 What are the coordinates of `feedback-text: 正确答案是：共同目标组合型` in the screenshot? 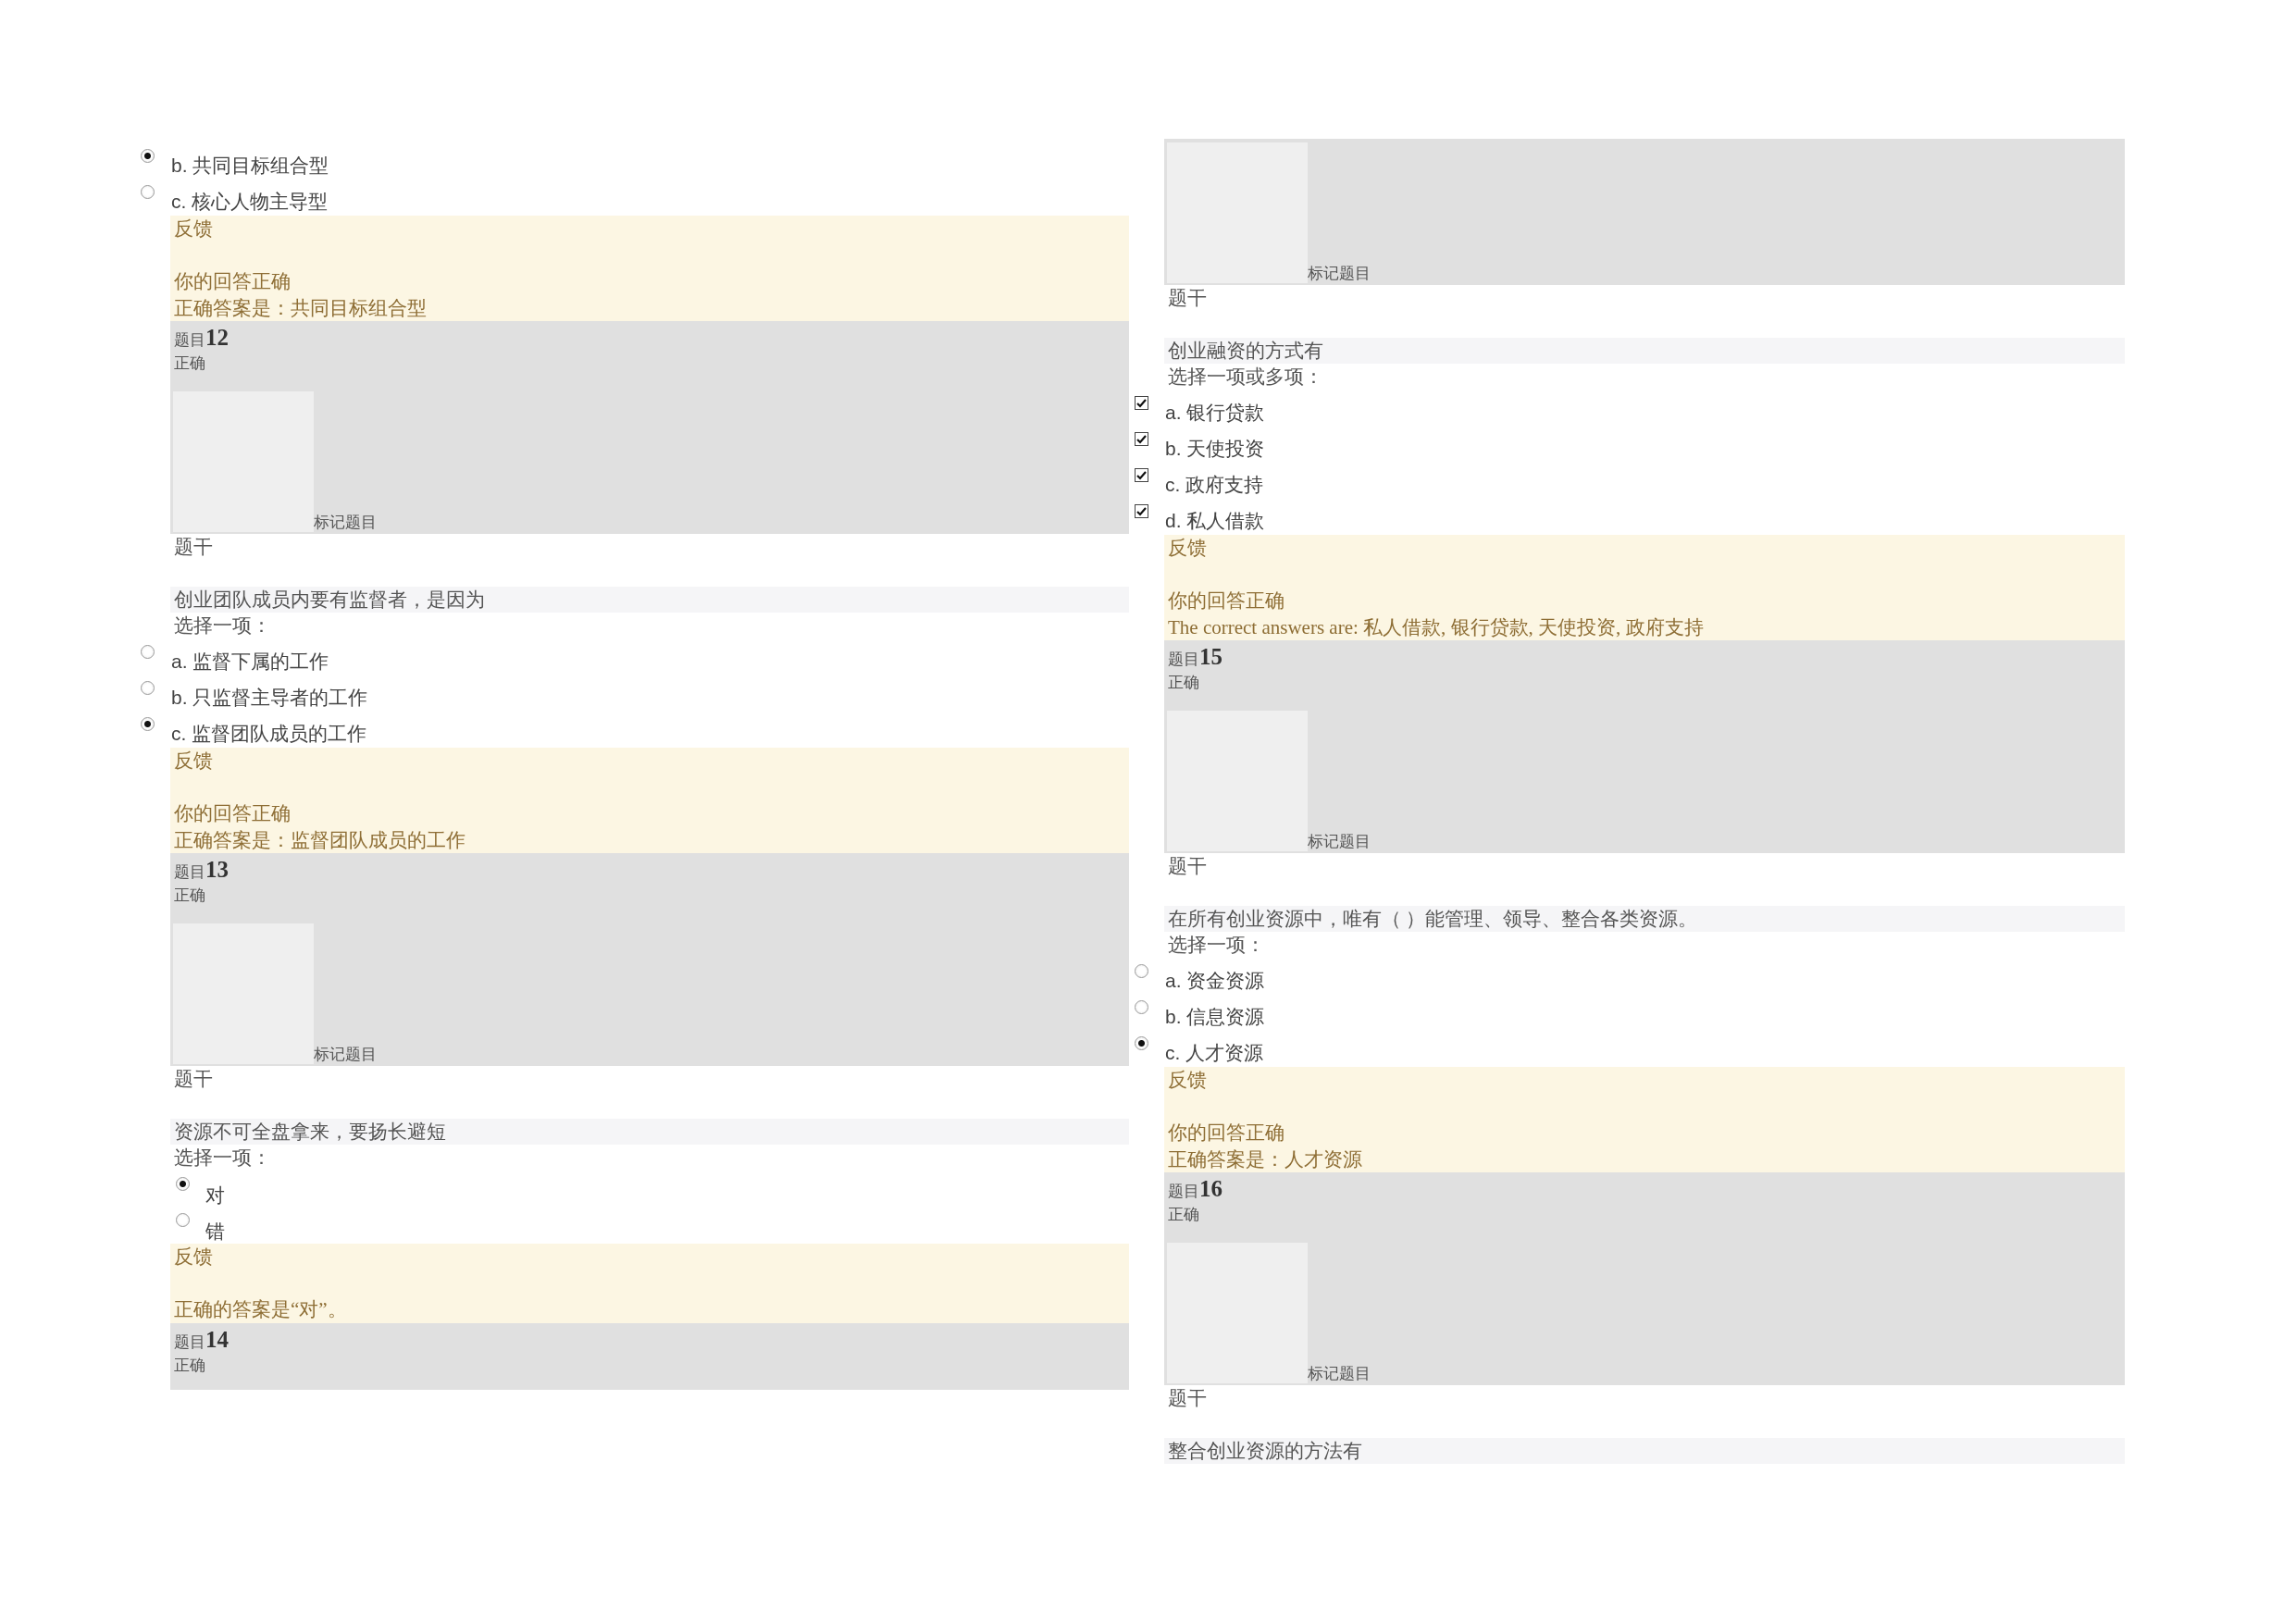 It's located at (301, 308).